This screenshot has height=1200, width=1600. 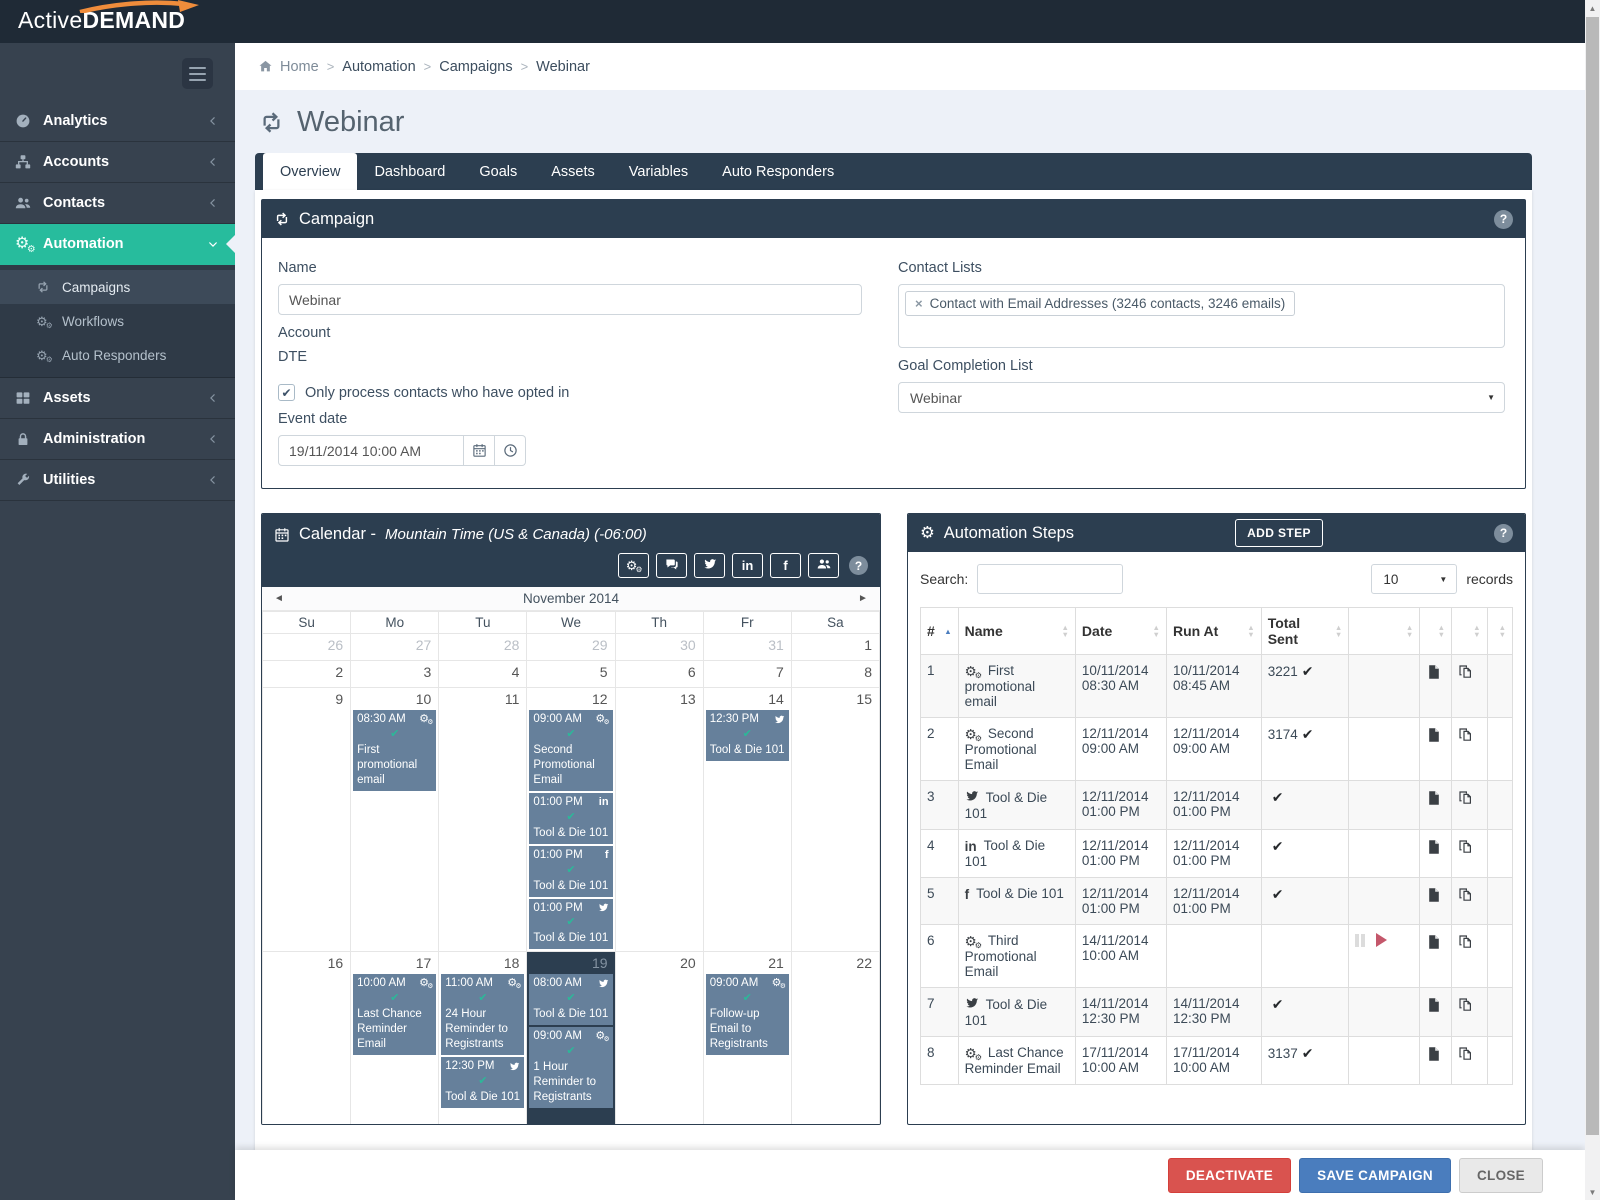 What do you see at coordinates (659, 674) in the screenshot?
I see `calendar-day-cell: 6` at bounding box center [659, 674].